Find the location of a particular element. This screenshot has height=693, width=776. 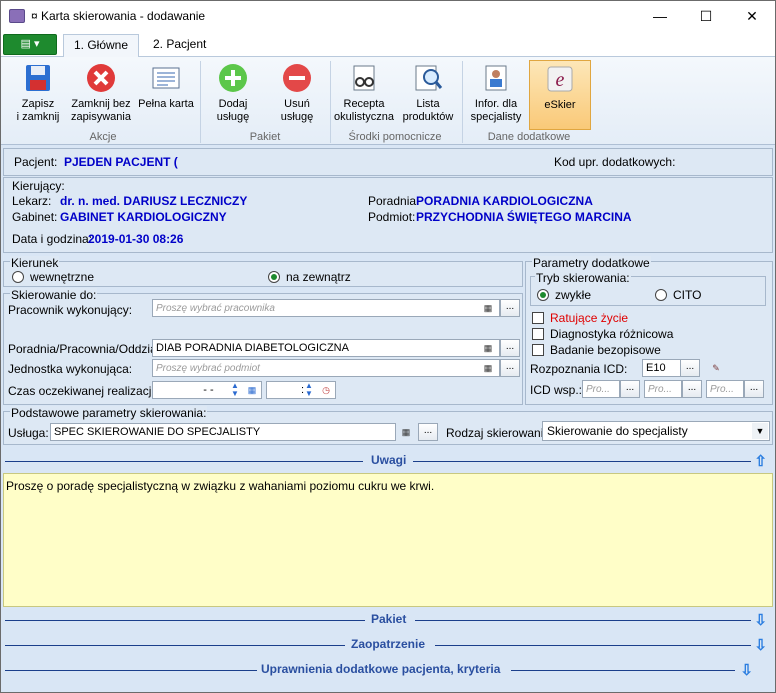

minus-icon is located at coordinates (297, 78).